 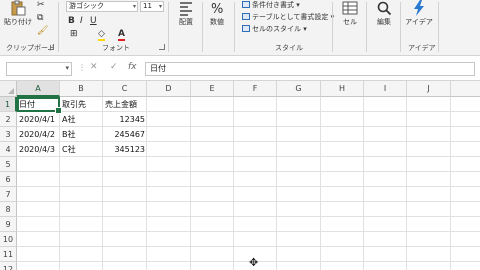 I want to click on row-header-11: 11, so click(x=8, y=254).